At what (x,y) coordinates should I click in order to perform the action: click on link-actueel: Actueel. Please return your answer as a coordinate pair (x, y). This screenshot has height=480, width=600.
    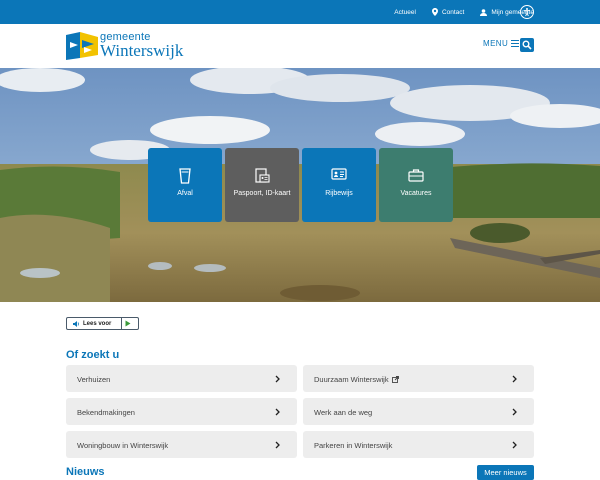
    Looking at the image, I should click on (405, 12).